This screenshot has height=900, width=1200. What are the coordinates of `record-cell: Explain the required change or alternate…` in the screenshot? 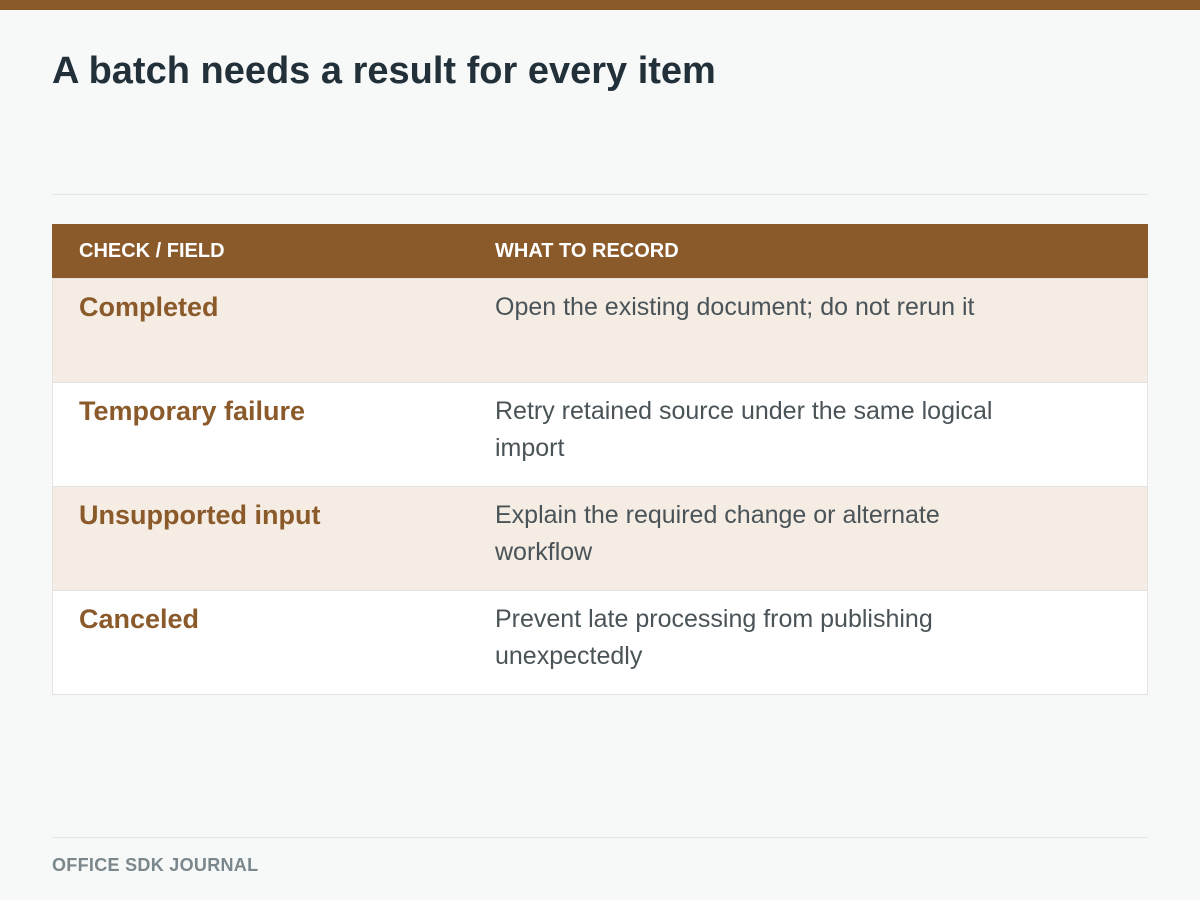 It's located at (717, 533).